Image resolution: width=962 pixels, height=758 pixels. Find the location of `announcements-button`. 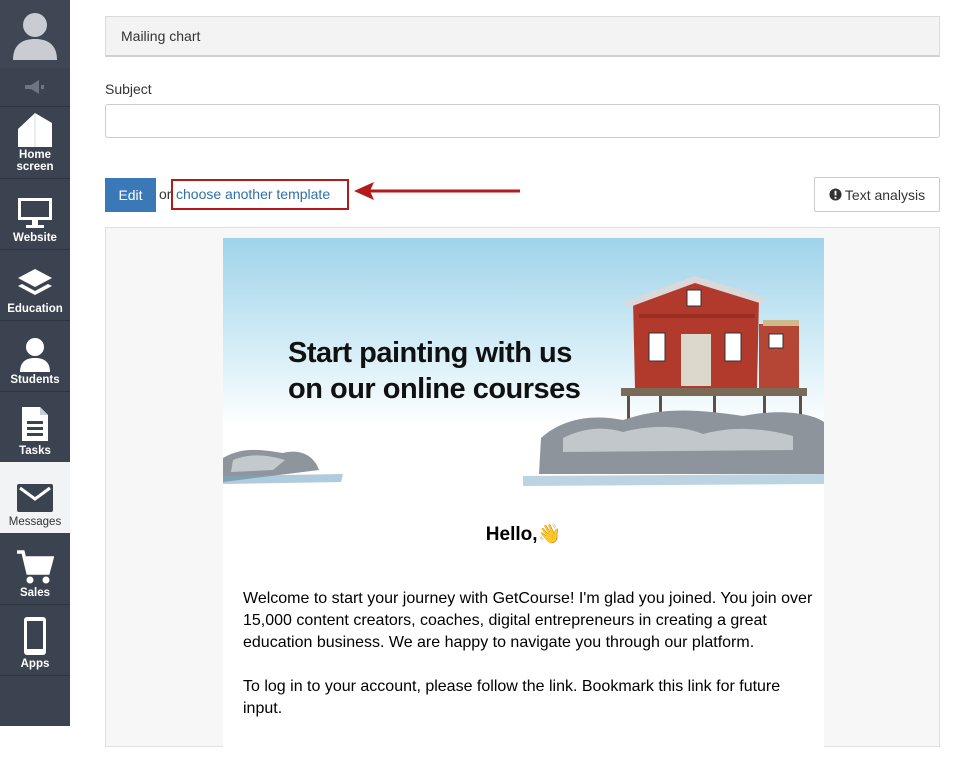

announcements-button is located at coordinates (35, 87).